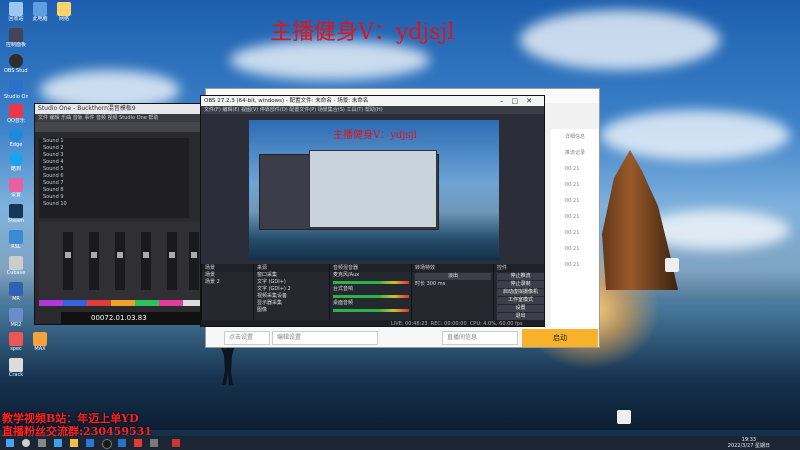 This screenshot has height=450, width=800. What do you see at coordinates (90, 443) in the screenshot?
I see `store-taskbar-icon` at bounding box center [90, 443].